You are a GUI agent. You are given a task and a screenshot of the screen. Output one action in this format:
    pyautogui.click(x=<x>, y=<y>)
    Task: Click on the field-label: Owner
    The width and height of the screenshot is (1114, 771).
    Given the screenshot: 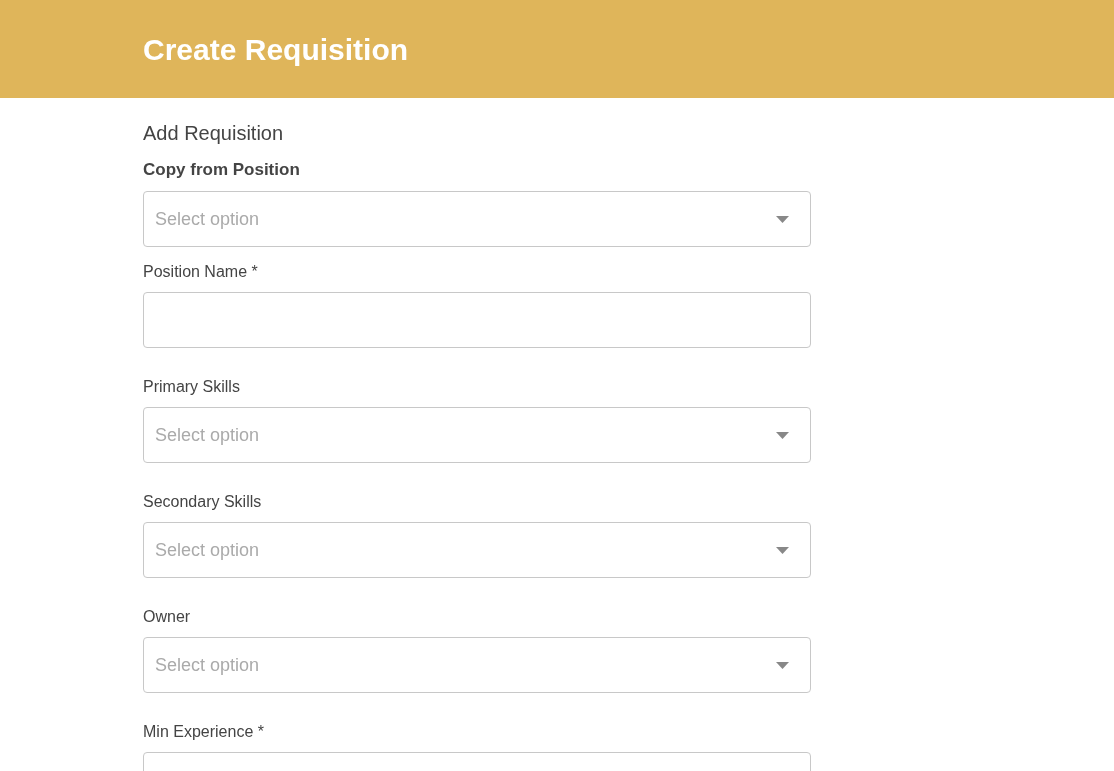 What is the action you would take?
    pyautogui.click(x=167, y=617)
    